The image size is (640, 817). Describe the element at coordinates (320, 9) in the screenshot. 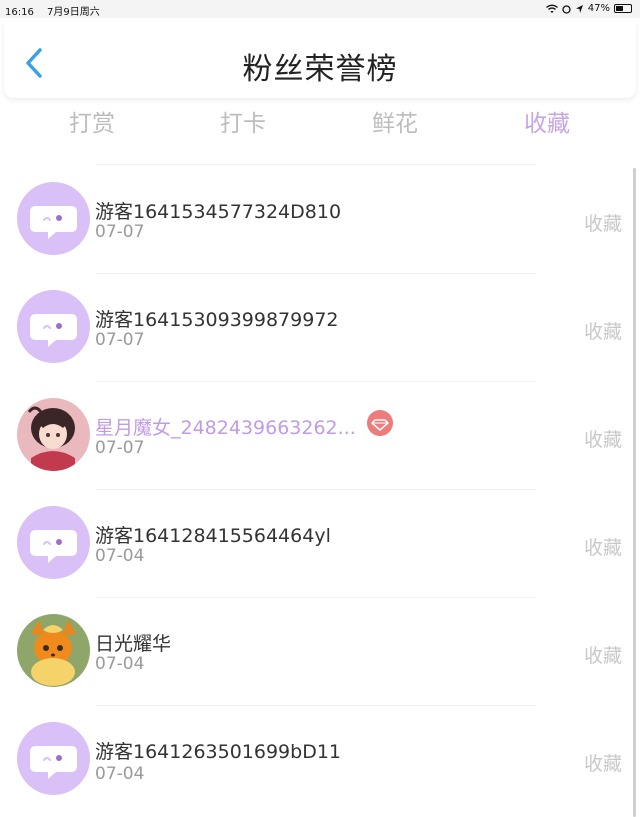

I see `status-bar: 16:16 7月9日周六 47%` at that location.